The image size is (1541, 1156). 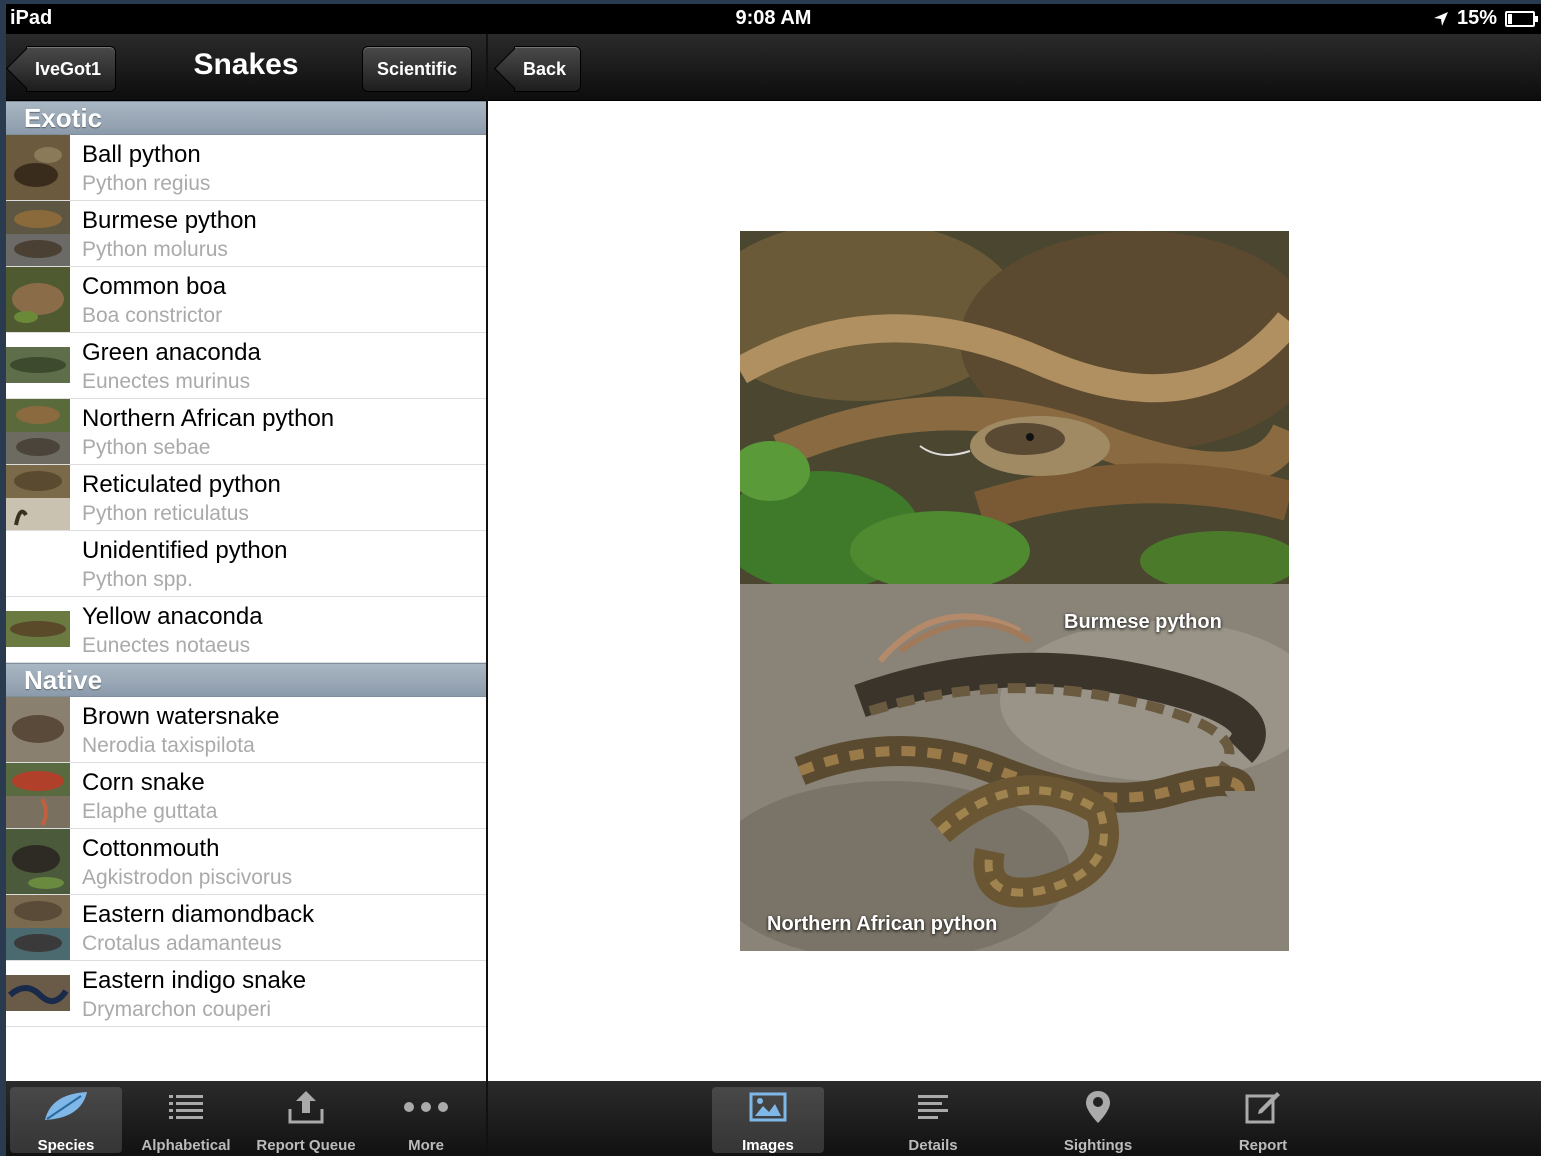 I want to click on list-navbar: IveGot1 Snakes Scientific, so click(x=246, y=67).